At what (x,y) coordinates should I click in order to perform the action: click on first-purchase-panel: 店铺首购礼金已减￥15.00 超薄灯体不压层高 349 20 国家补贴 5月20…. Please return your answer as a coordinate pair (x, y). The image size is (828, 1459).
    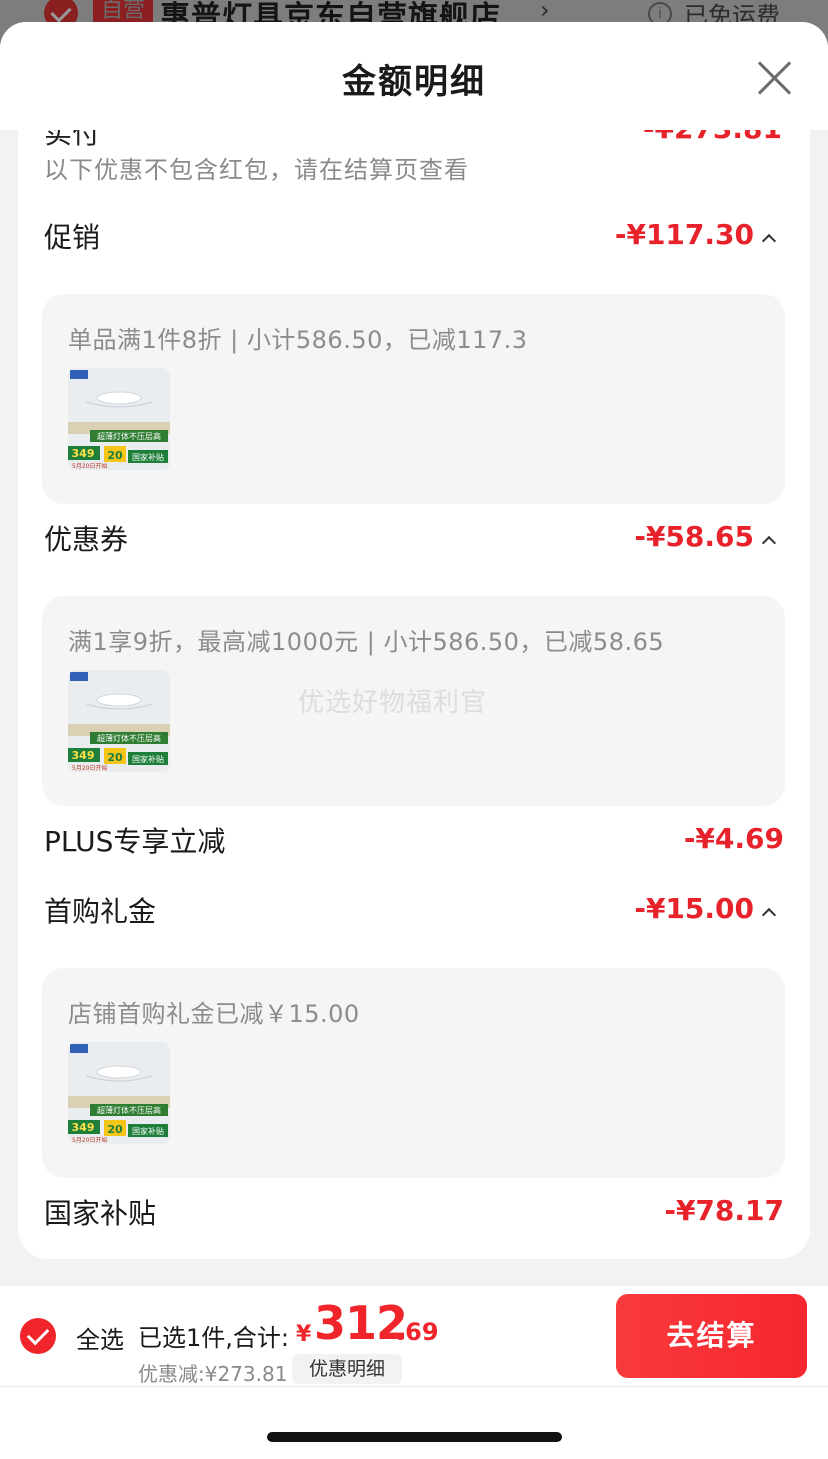
    Looking at the image, I should click on (413, 1073).